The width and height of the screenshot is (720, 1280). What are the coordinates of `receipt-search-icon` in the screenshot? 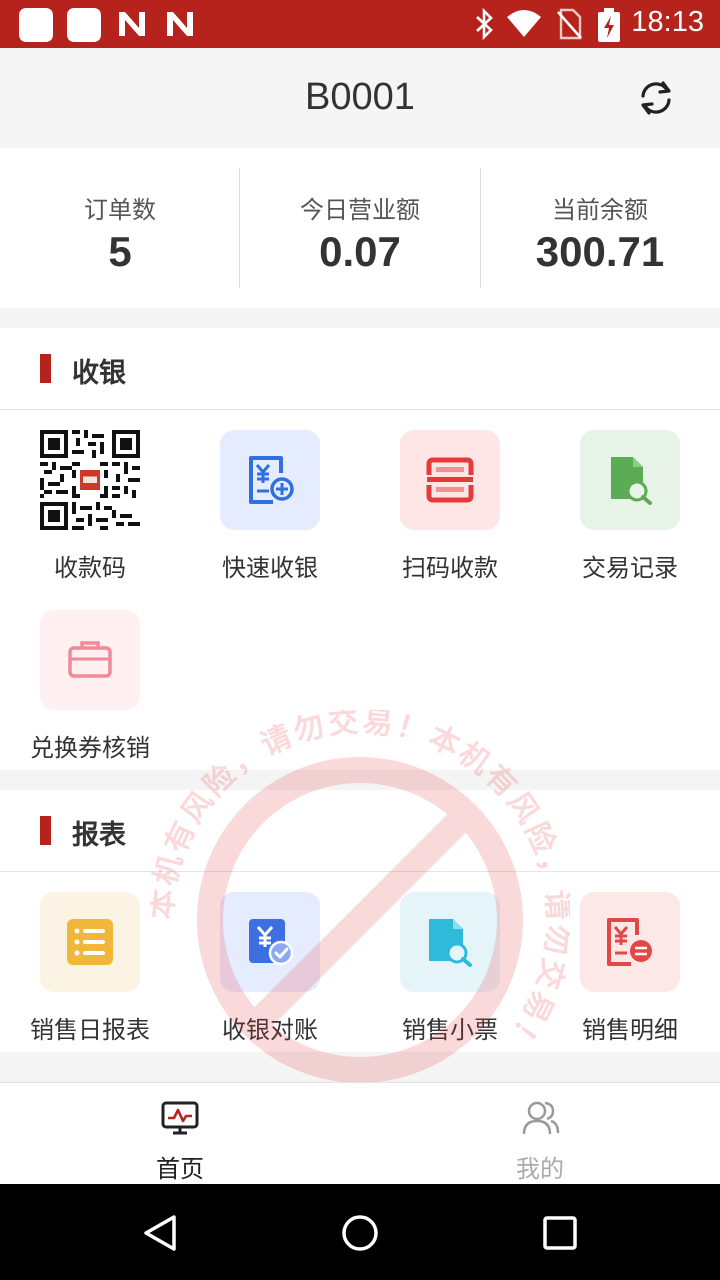 It's located at (450, 943).